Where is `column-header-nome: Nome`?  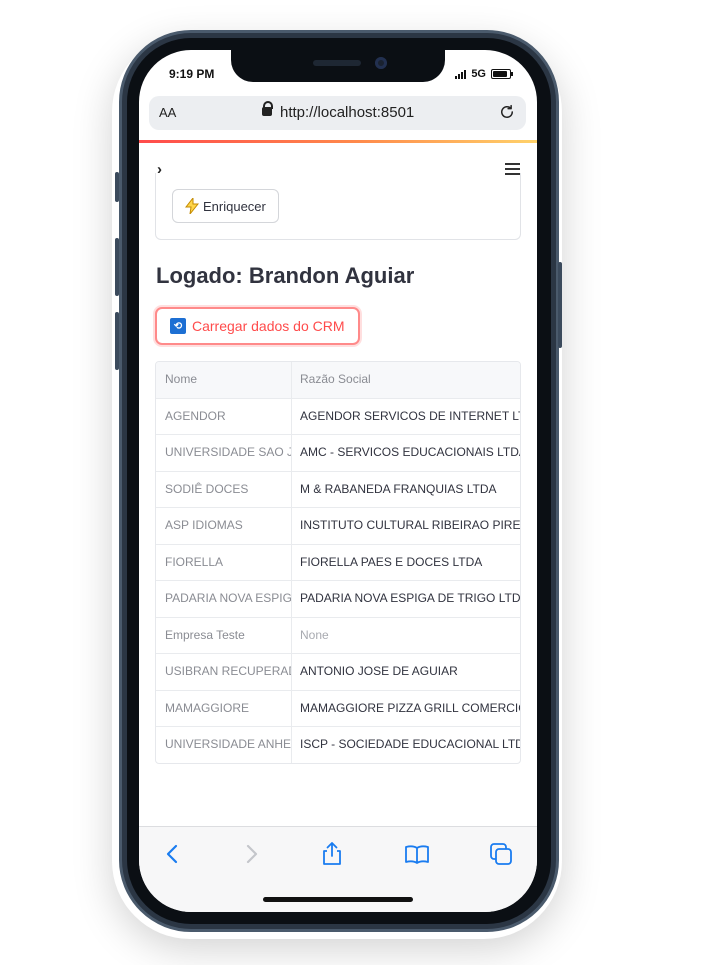
column-header-nome: Nome is located at coordinates (224, 380).